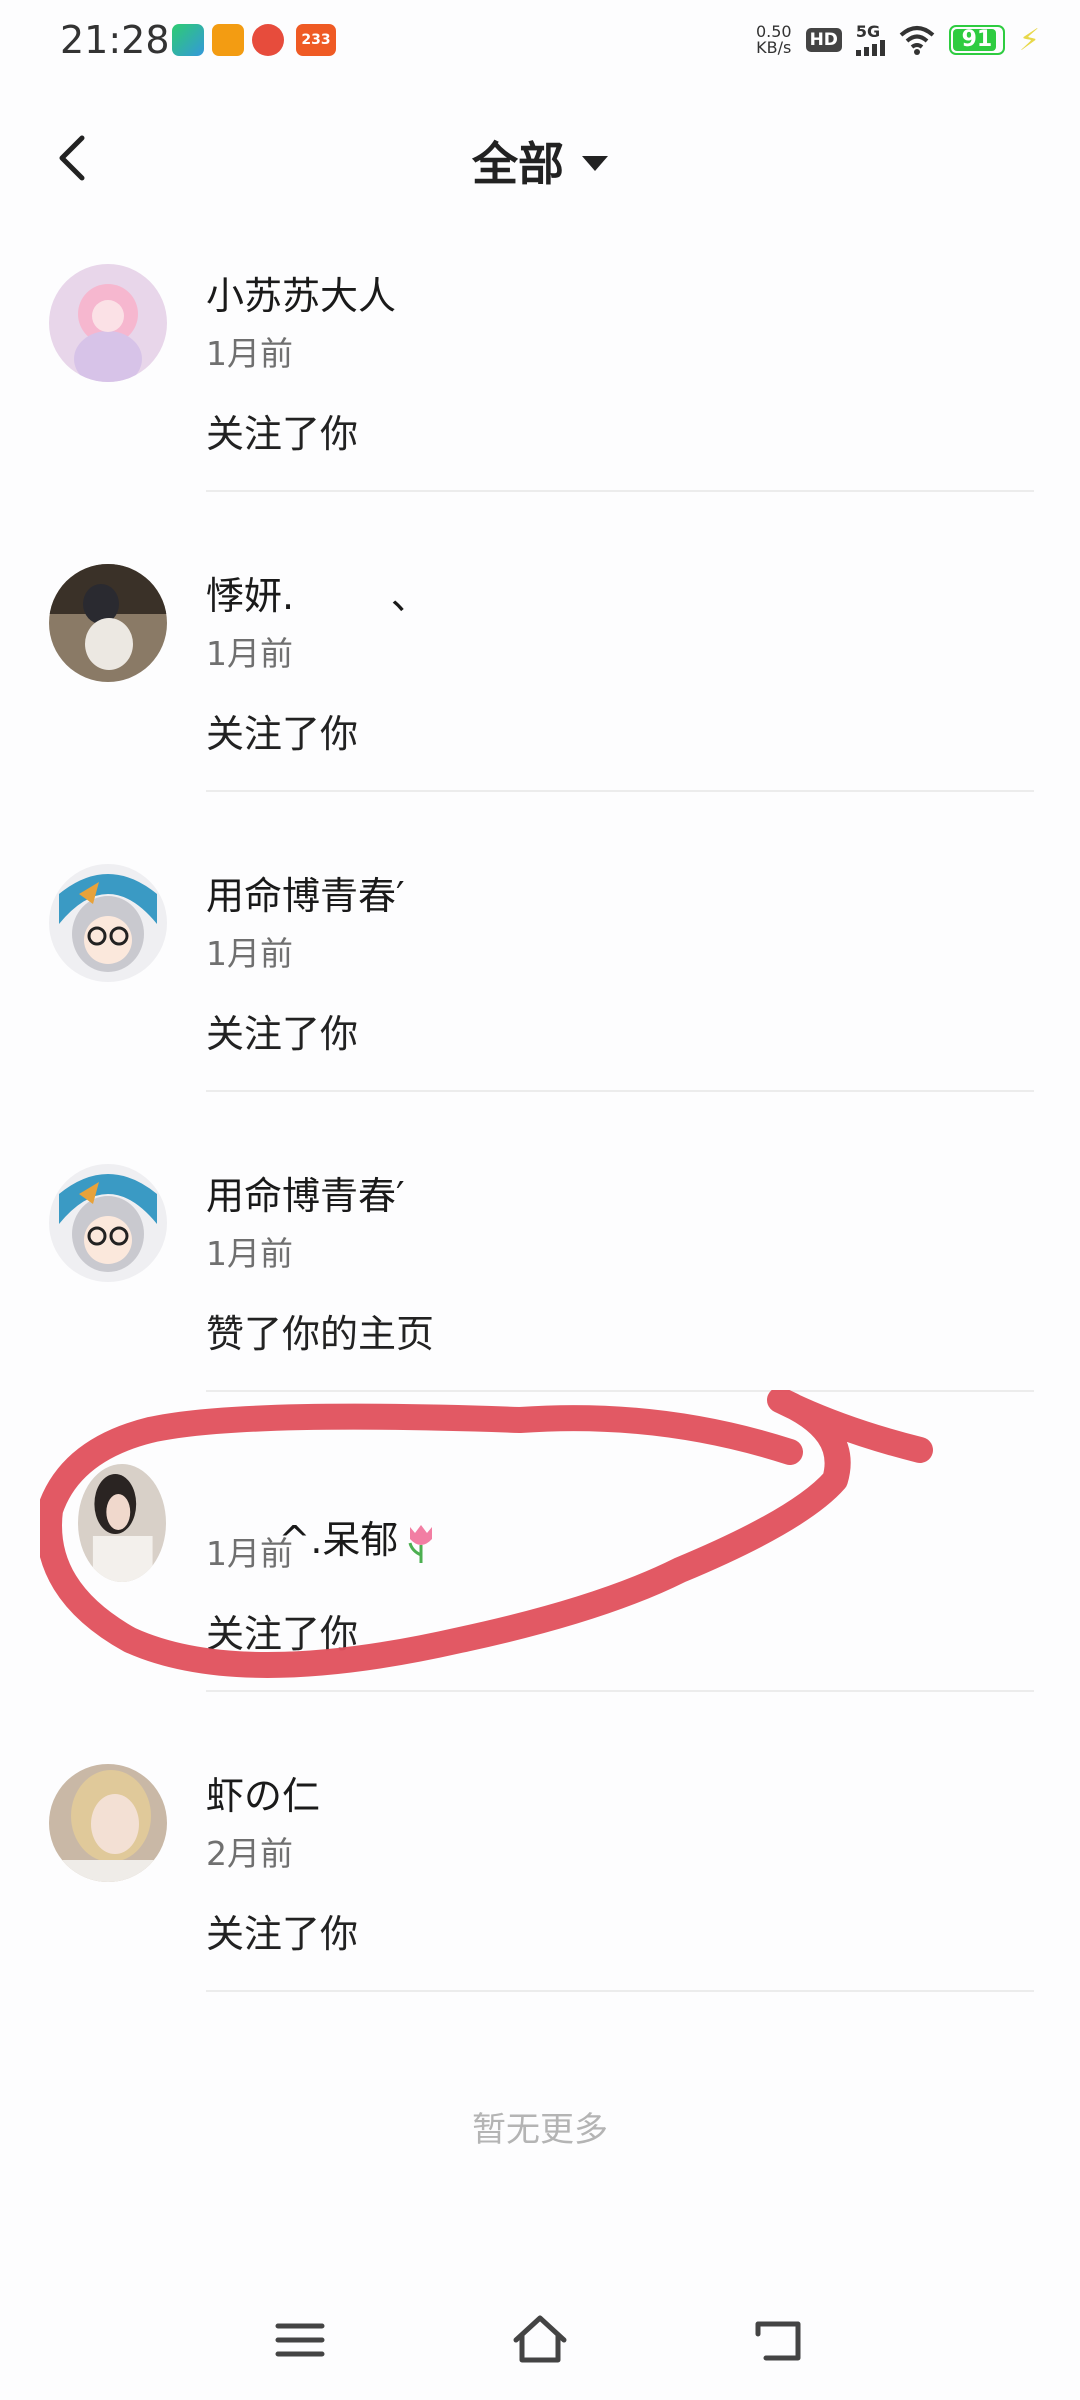 This screenshot has width=1080, height=2400. I want to click on filter-dropdown: 全部, so click(540, 161).